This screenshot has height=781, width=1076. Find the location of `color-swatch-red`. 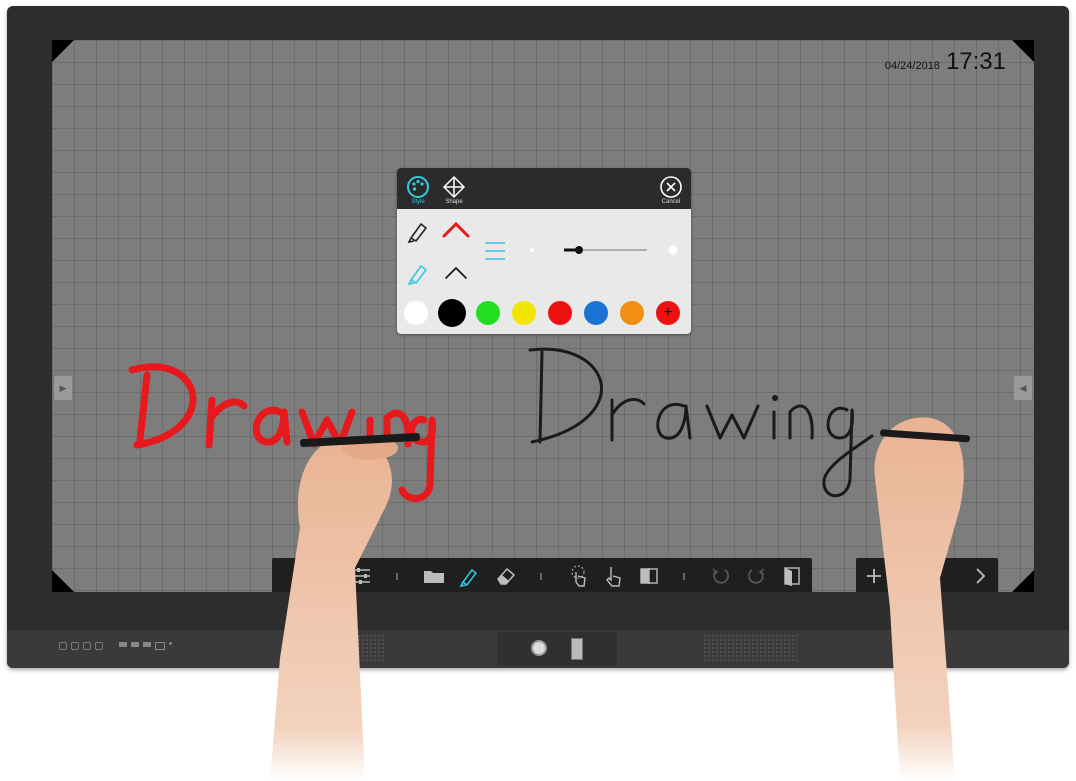

color-swatch-red is located at coordinates (560, 313).